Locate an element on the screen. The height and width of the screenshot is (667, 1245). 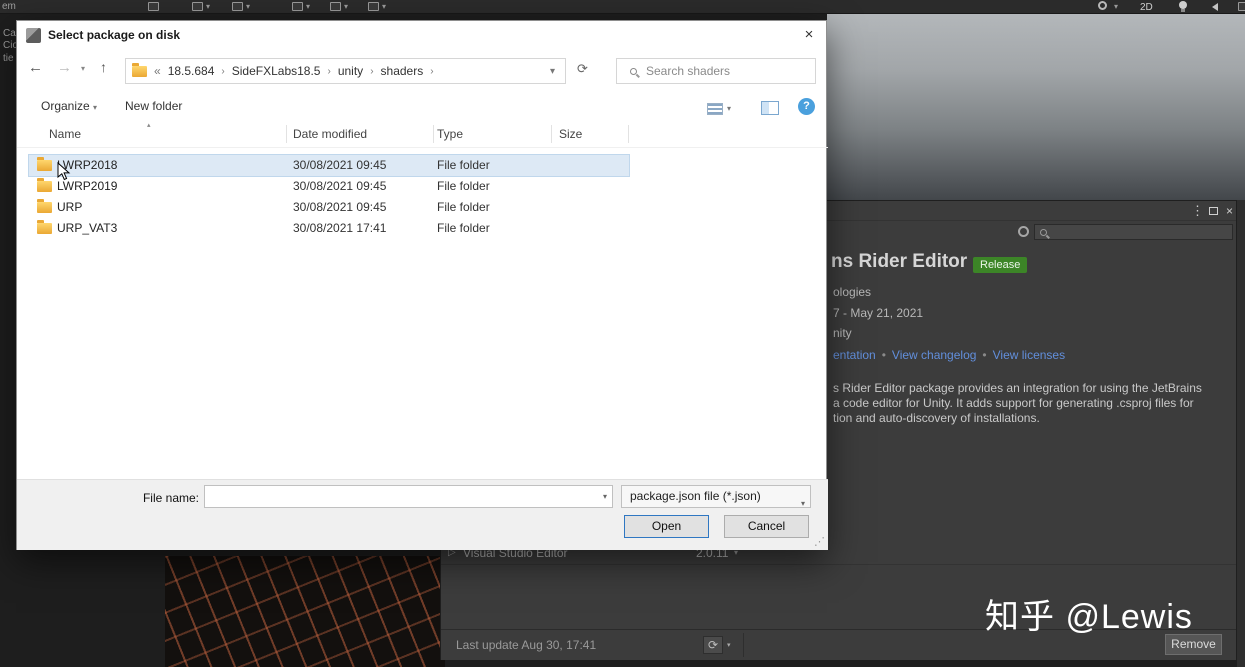
package-title: ns Rider Editor is located at coordinates (899, 261).